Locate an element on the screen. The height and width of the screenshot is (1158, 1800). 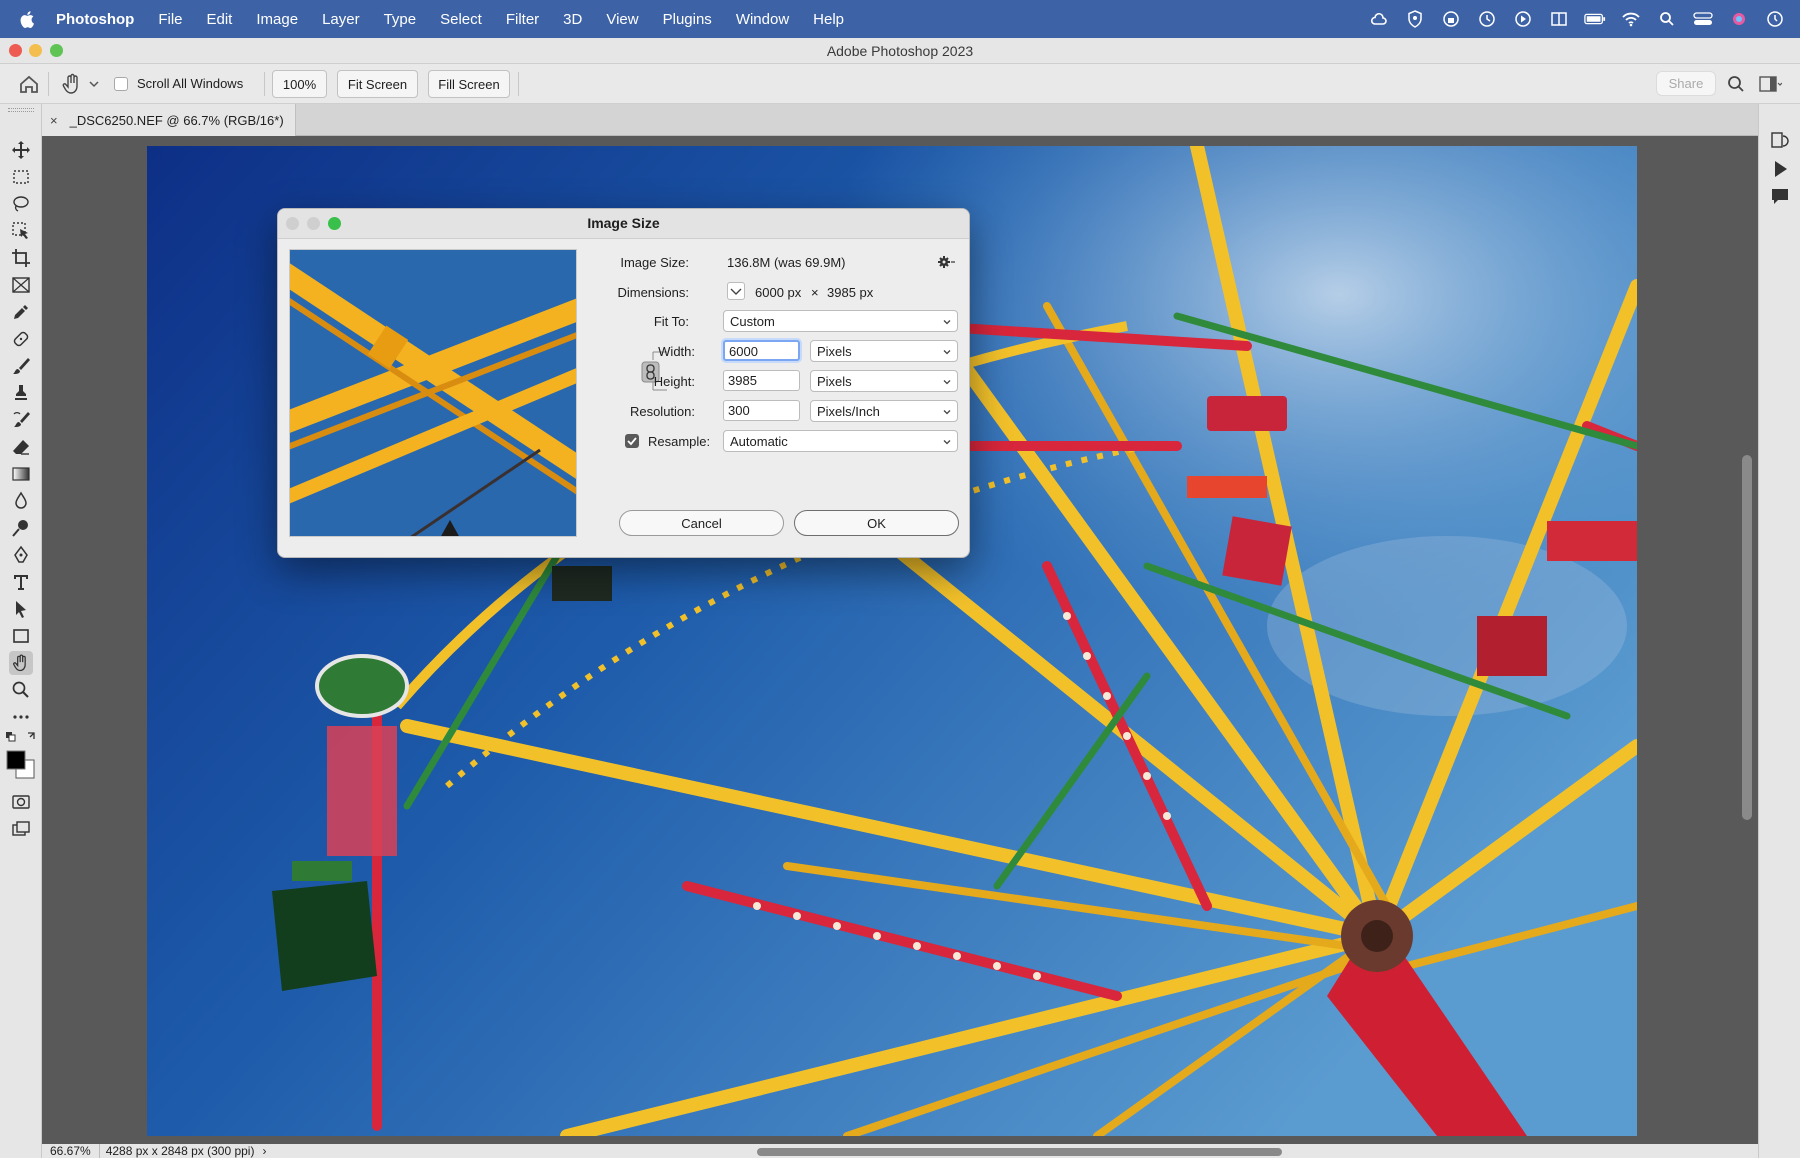
resolution-input: 300 is located at coordinates (761, 410).